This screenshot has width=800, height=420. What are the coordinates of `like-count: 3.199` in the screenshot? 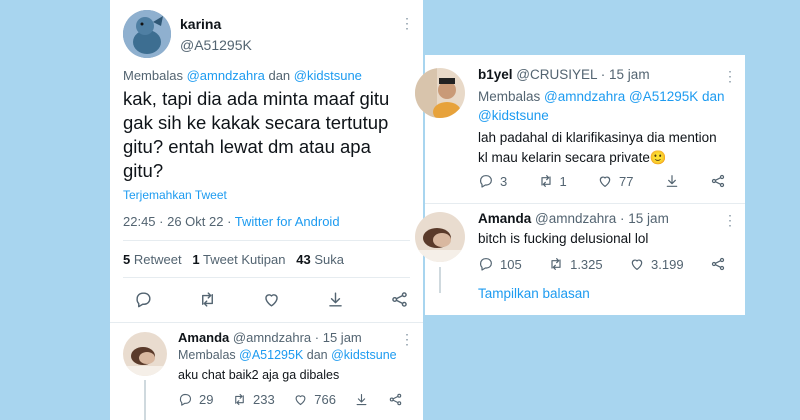 It's located at (667, 264).